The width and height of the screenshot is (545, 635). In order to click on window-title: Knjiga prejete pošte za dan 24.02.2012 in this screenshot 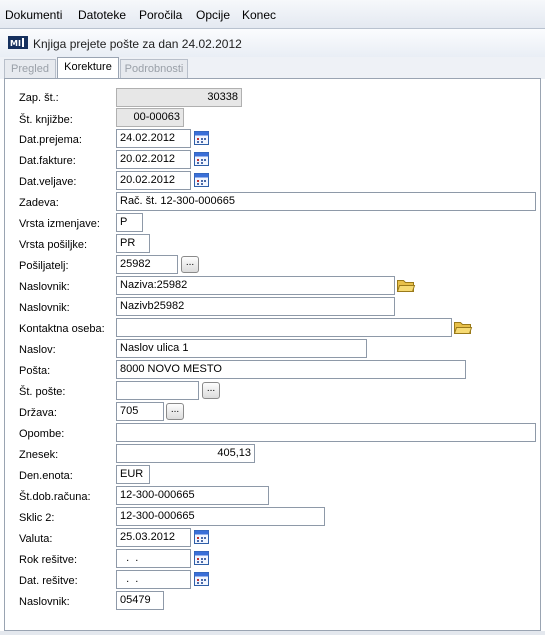, I will do `click(137, 44)`.